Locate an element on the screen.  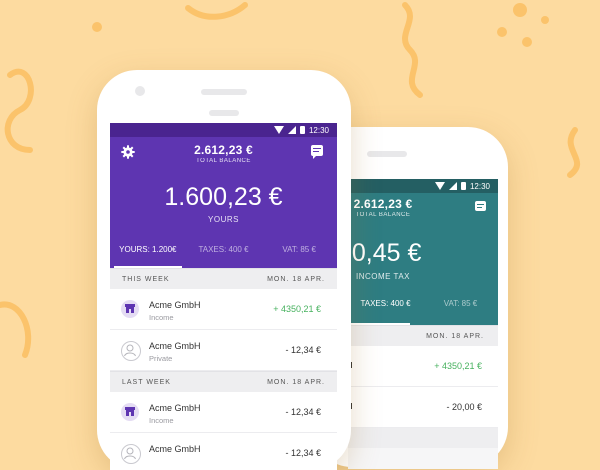
transaction-amount: - 20,00 € is located at coordinates (464, 407).